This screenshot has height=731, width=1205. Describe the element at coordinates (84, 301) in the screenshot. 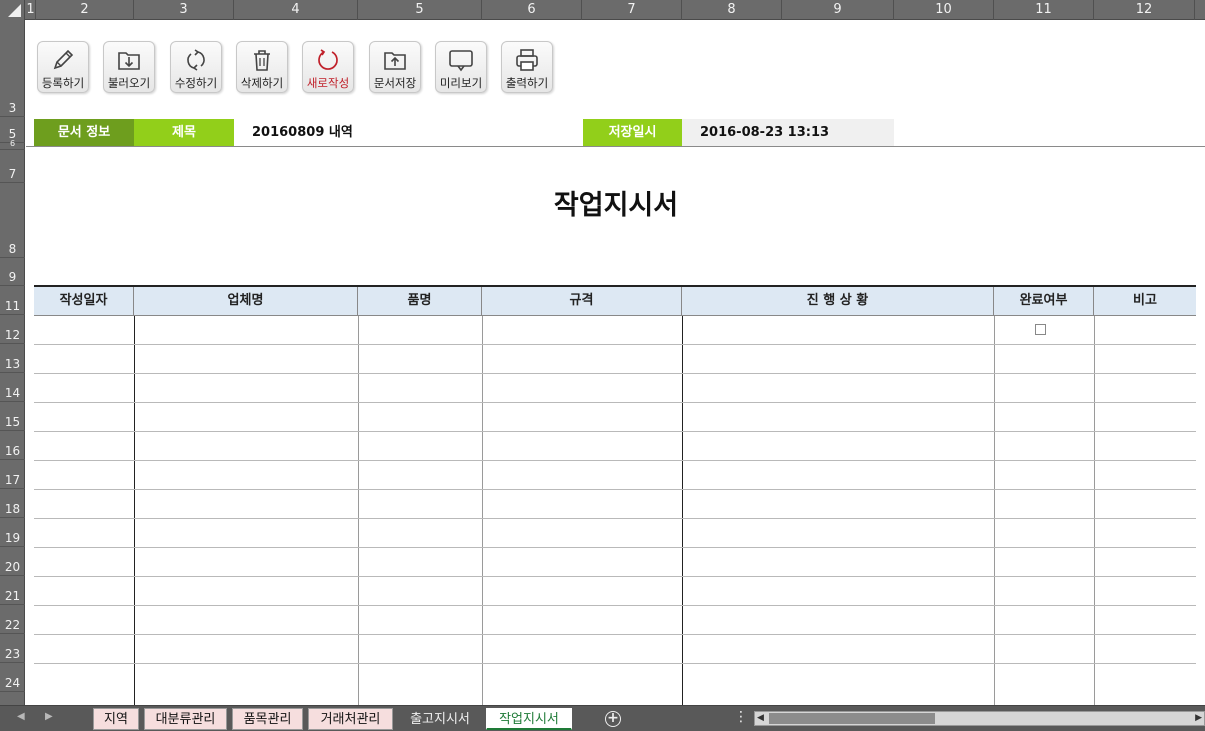

I see `header-date: 작성일자` at that location.